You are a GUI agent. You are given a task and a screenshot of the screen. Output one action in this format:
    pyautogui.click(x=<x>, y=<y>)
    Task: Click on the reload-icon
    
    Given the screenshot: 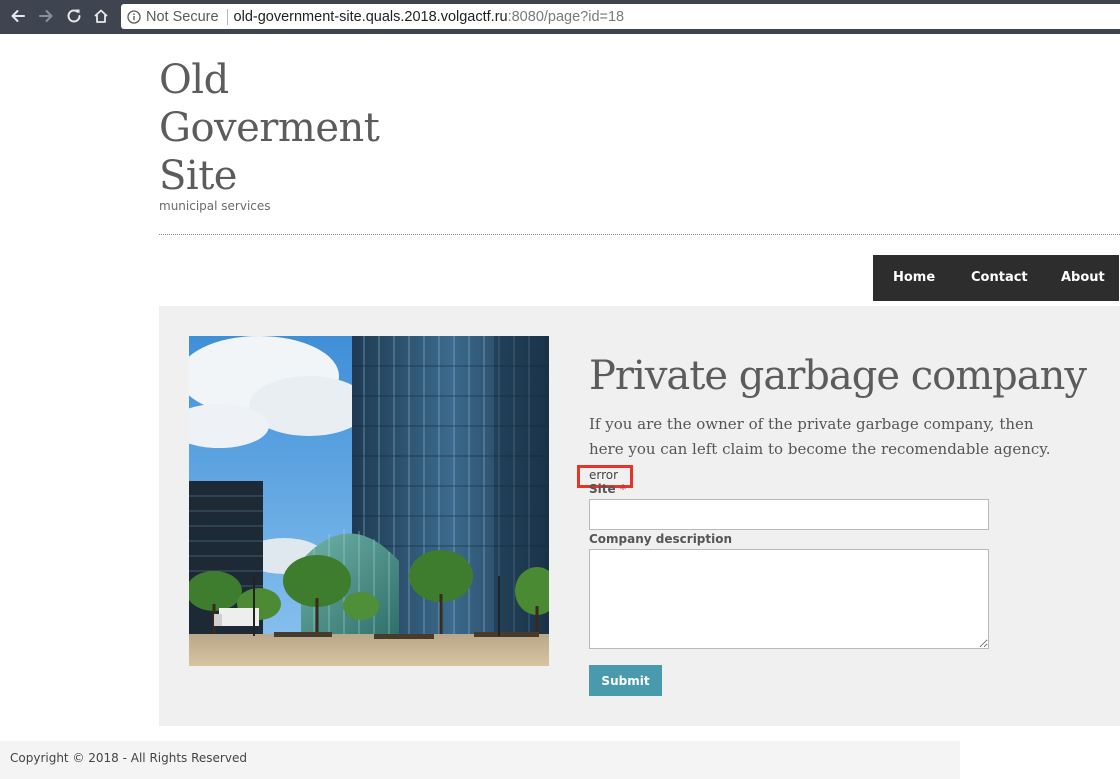 What is the action you would take?
    pyautogui.click(x=74, y=16)
    